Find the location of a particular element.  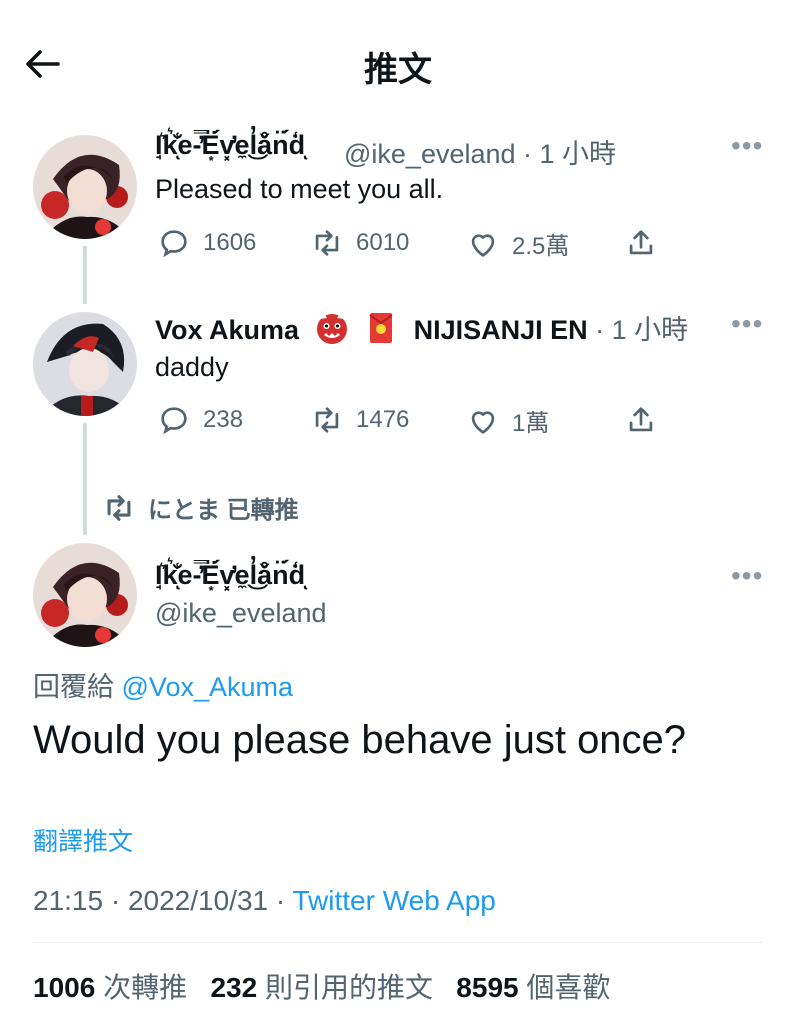

tweet-metadata: 21:15 · 2022/10/31 · Twitter Web App is located at coordinates (264, 901).